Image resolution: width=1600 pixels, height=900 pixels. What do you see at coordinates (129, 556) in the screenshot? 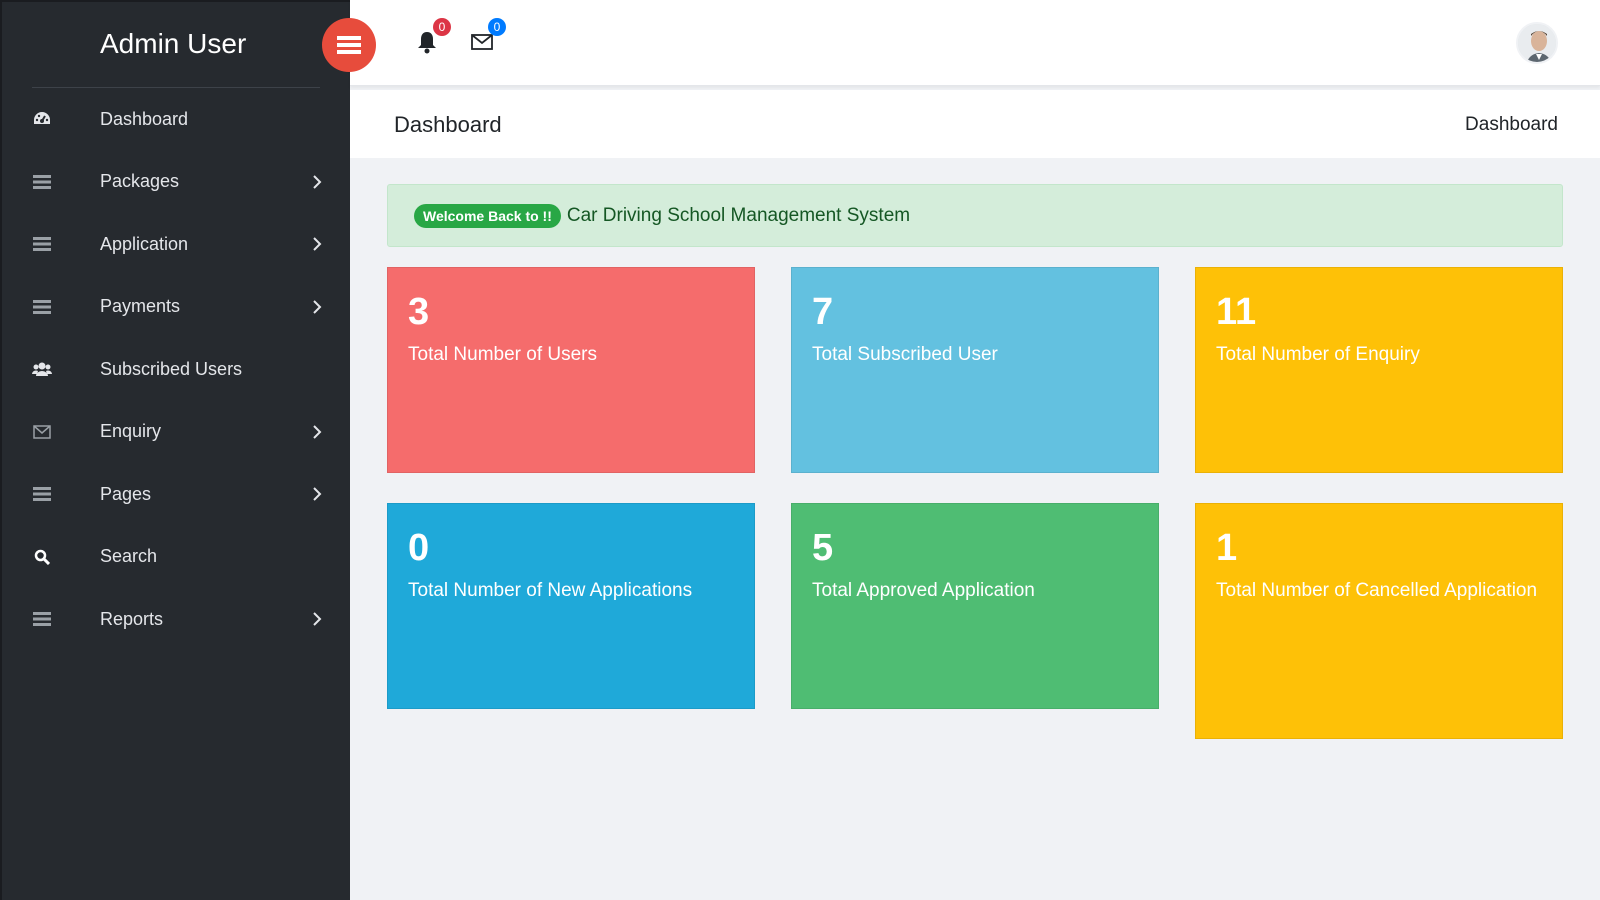
I see `sidebar-item-label: Search` at bounding box center [129, 556].